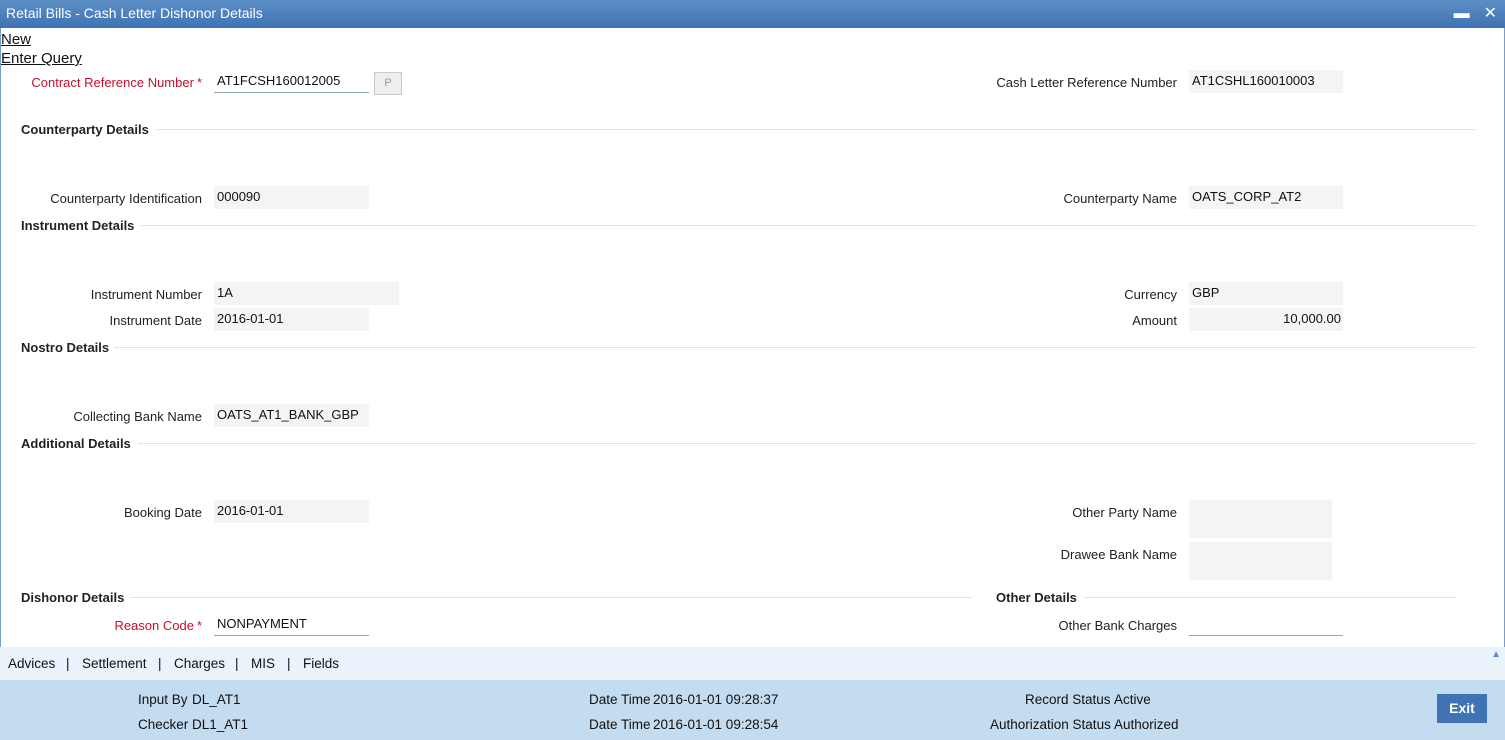  I want to click on input-datetime-value: 2016-01-01 09:28:37, so click(716, 699).